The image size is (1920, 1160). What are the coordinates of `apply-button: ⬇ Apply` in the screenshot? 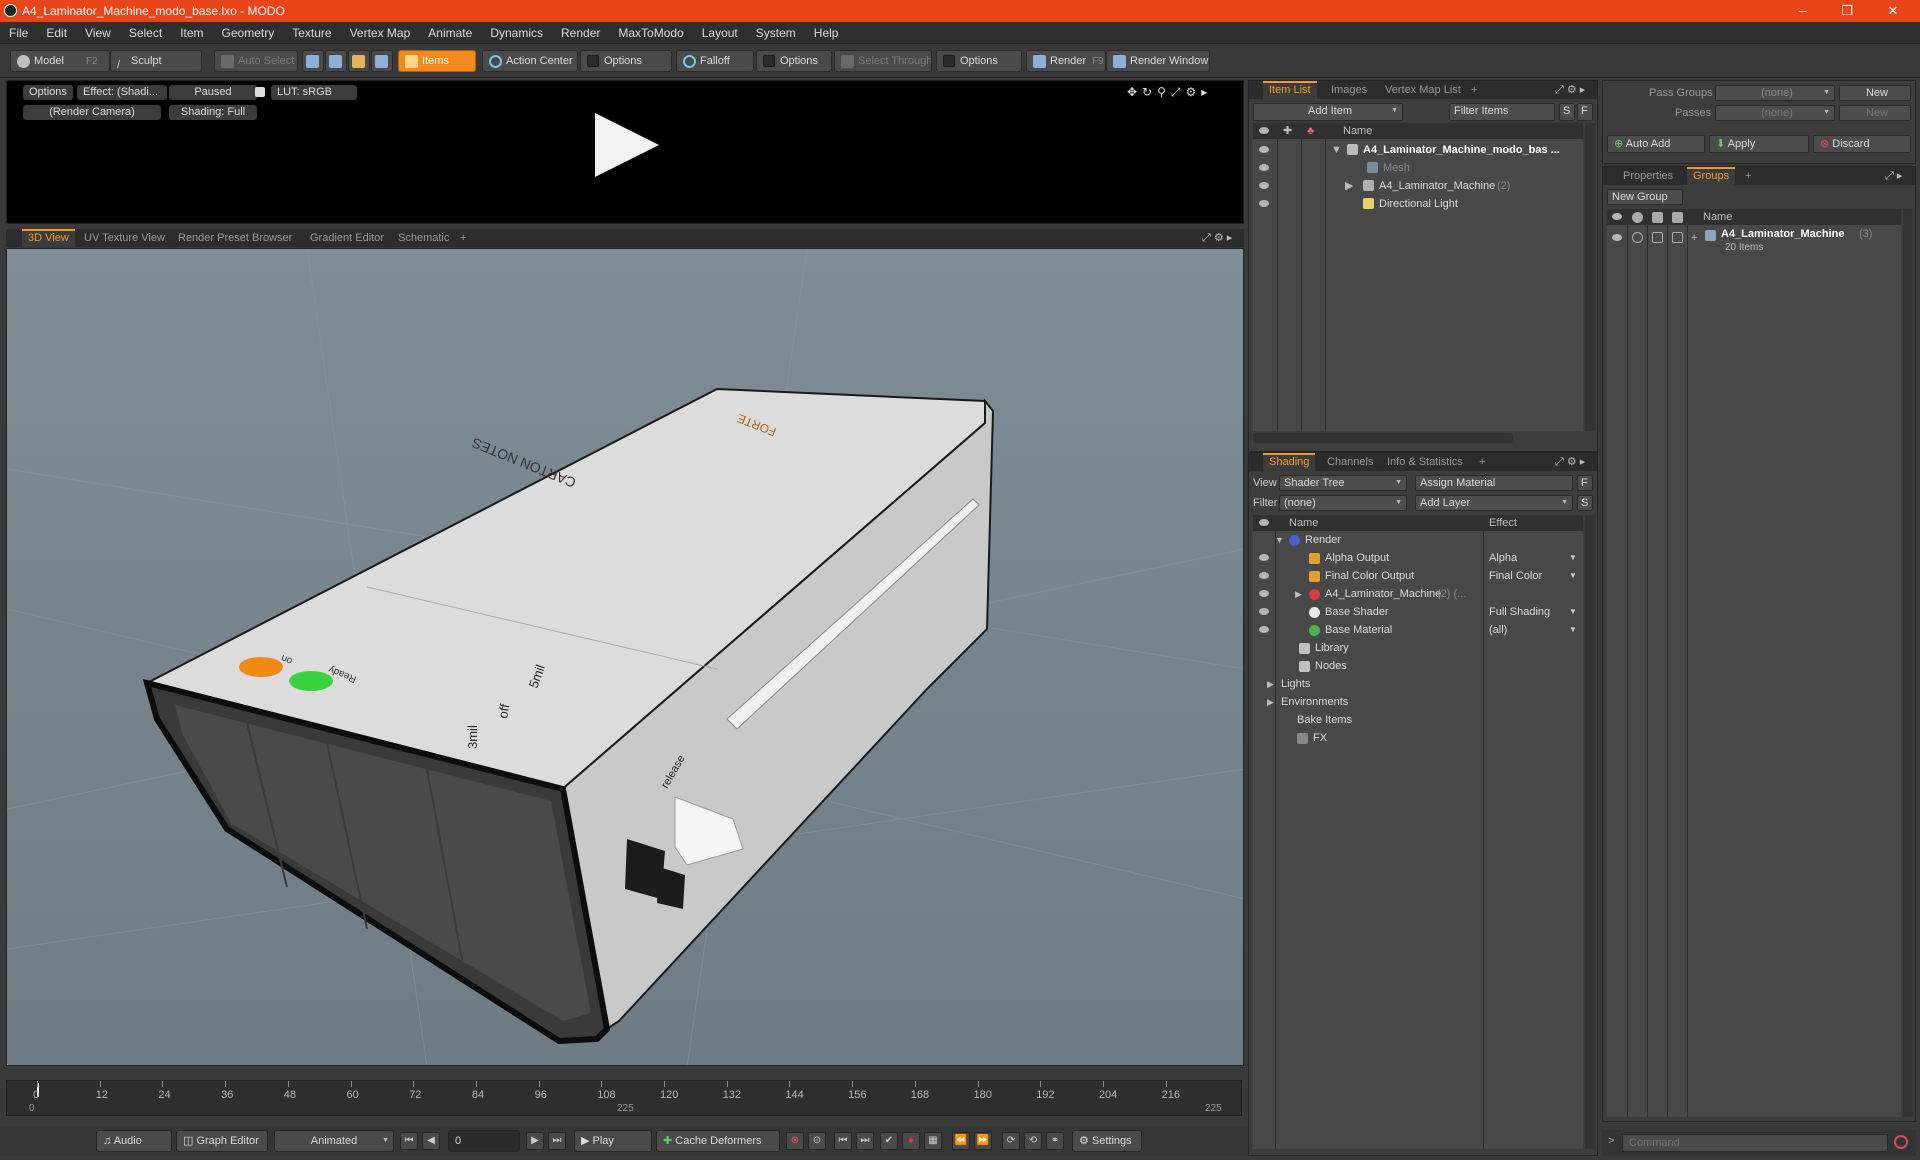 It's located at (1759, 144).